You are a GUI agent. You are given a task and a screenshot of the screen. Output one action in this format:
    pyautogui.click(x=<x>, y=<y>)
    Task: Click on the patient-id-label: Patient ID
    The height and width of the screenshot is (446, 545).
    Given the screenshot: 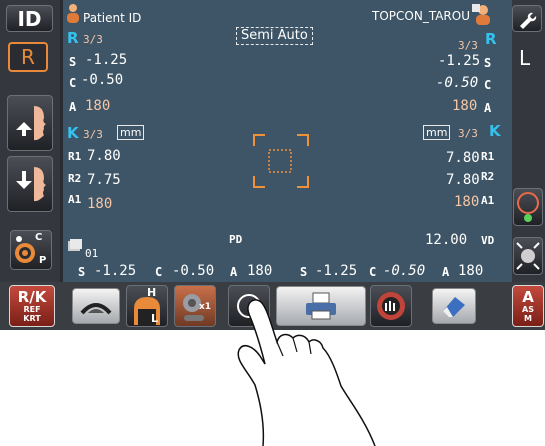 What is the action you would take?
    pyautogui.click(x=112, y=18)
    